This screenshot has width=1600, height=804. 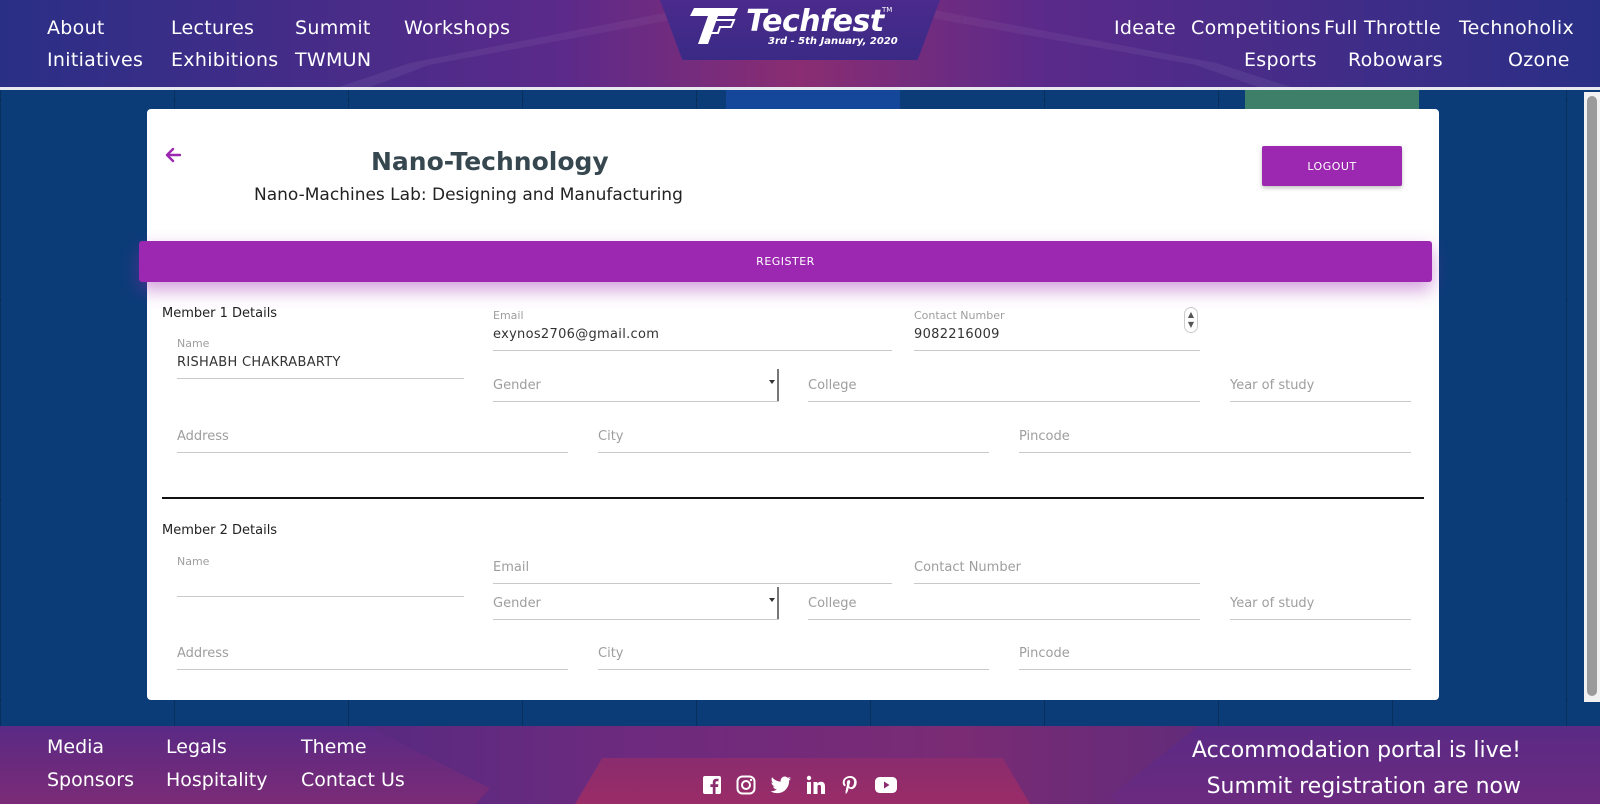 I want to click on nav-lectures: Lectures, so click(x=212, y=28).